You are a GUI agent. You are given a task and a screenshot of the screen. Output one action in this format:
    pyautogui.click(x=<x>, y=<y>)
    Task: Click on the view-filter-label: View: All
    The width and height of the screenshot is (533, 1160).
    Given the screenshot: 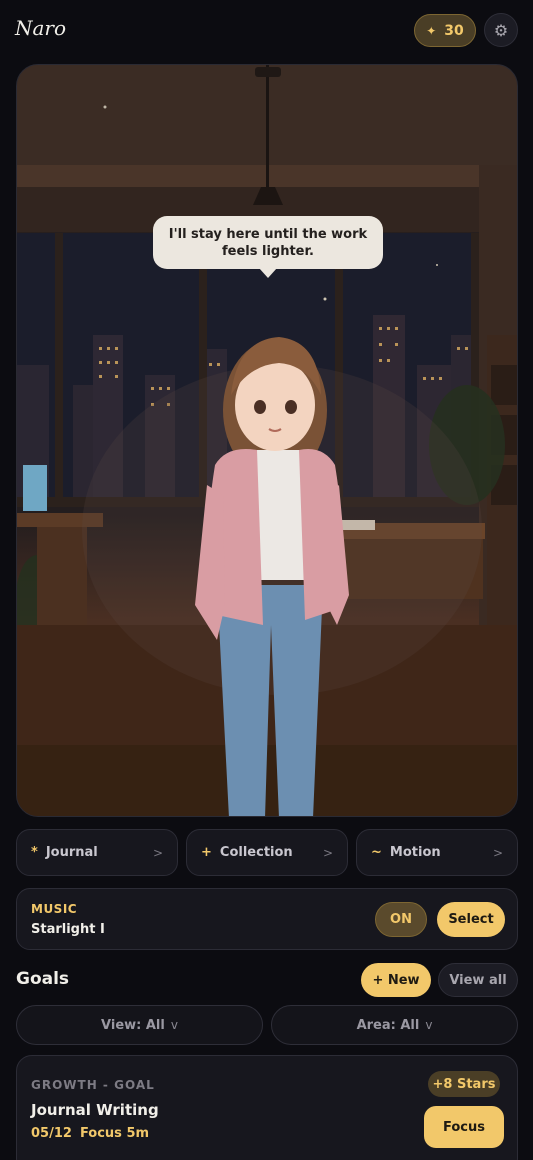 What is the action you would take?
    pyautogui.click(x=133, y=1025)
    